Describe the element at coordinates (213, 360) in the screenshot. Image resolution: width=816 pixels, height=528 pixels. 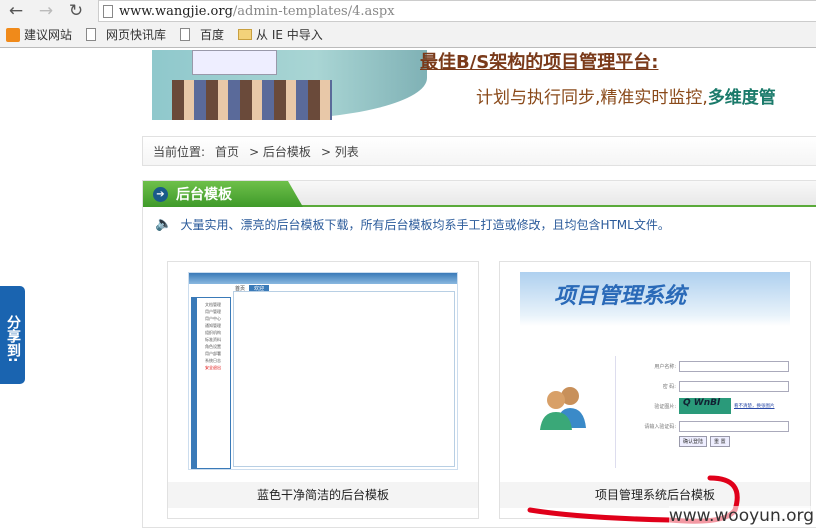
I see `thumb-menu-item: 系统日志` at that location.